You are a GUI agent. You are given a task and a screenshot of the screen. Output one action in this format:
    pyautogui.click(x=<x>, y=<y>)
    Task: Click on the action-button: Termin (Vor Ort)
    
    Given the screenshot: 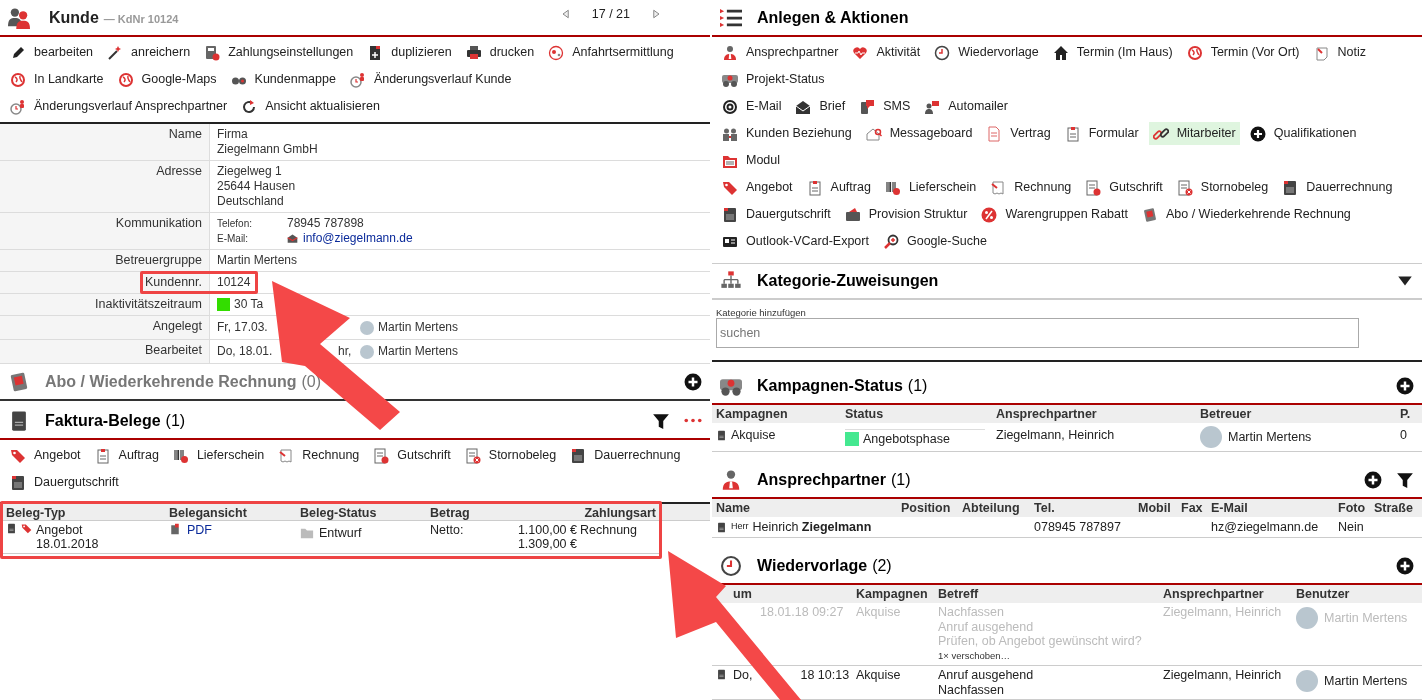 What is the action you would take?
    pyautogui.click(x=1243, y=52)
    